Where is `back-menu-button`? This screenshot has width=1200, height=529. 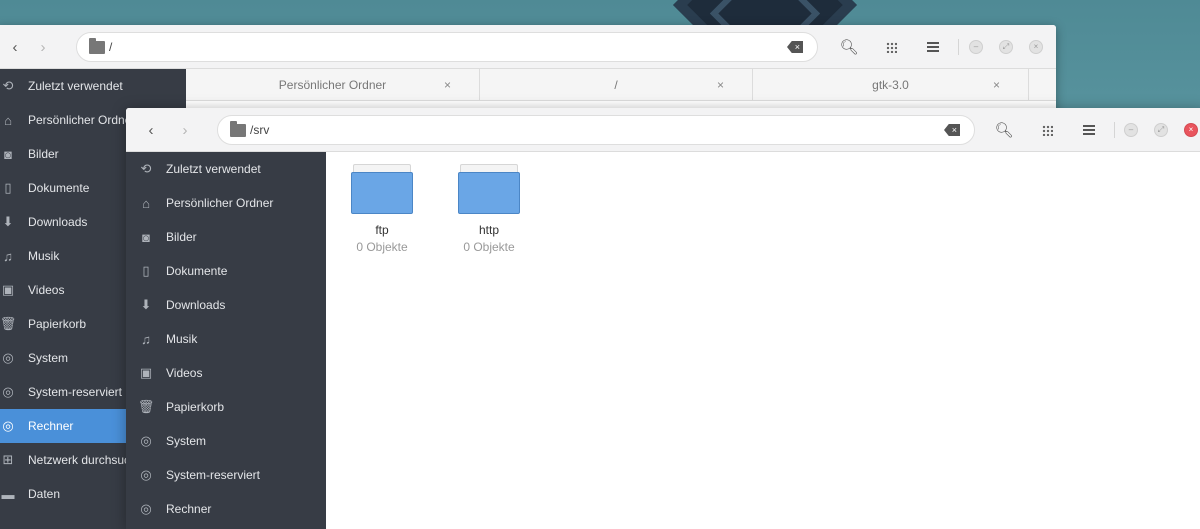
back-menu-button is located at coordinates (933, 47).